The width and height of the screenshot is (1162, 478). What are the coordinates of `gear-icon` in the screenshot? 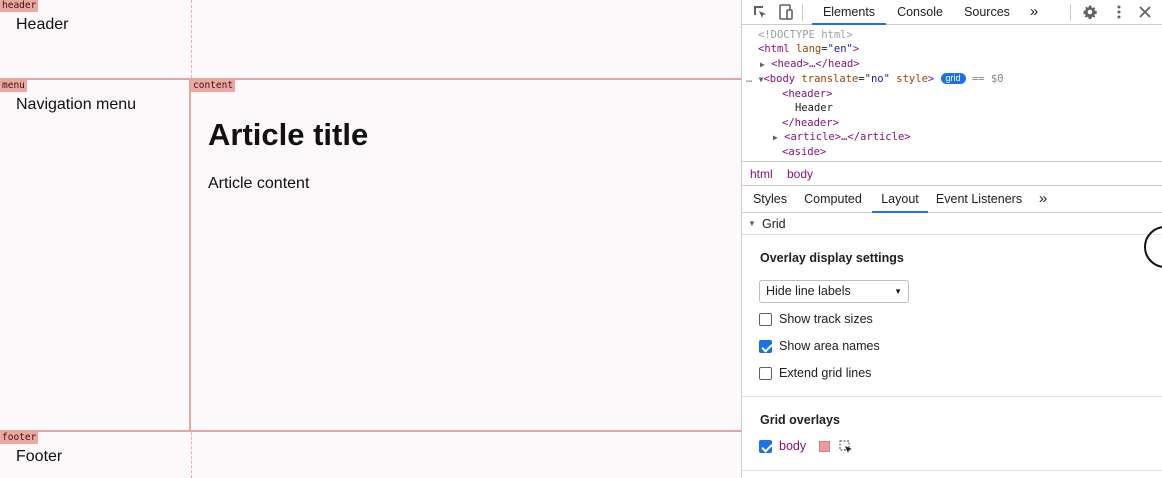 It's located at (1090, 12).